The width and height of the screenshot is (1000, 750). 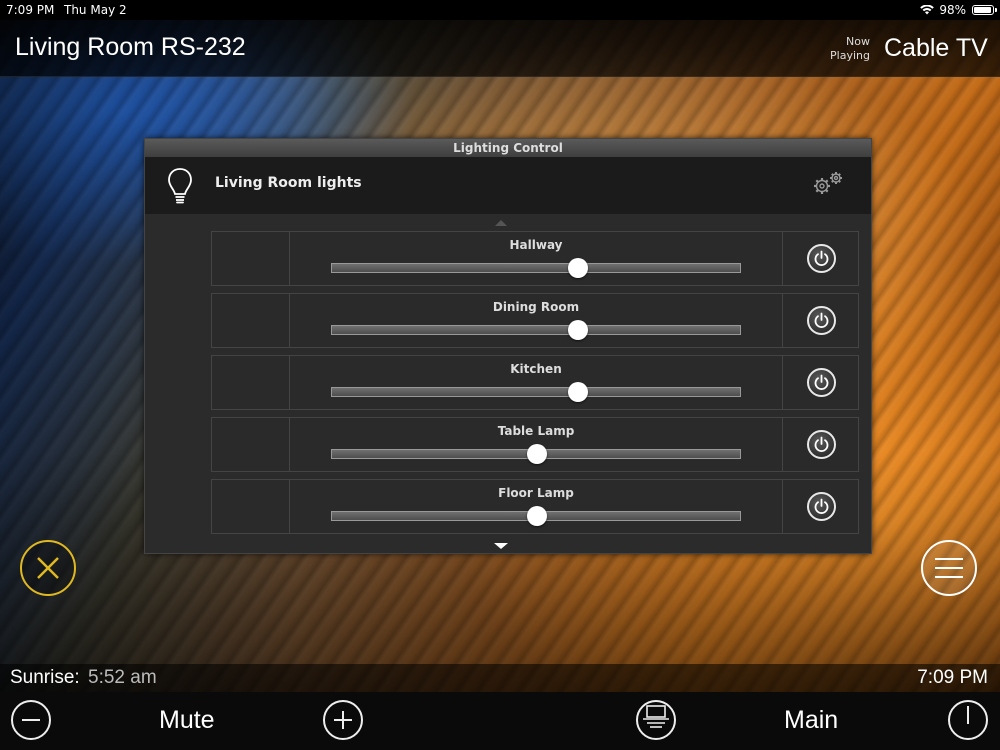 What do you see at coordinates (501, 223) in the screenshot?
I see `scroll-up-arrow-icon` at bounding box center [501, 223].